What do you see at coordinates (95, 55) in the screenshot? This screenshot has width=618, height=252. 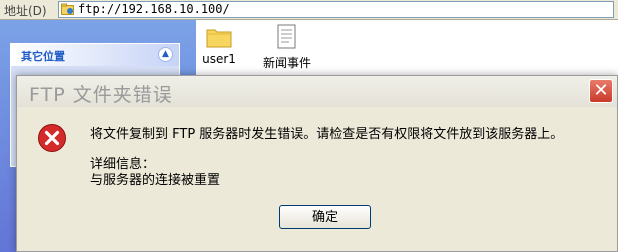 I see `other-places-header: 其它位置 ▲` at bounding box center [95, 55].